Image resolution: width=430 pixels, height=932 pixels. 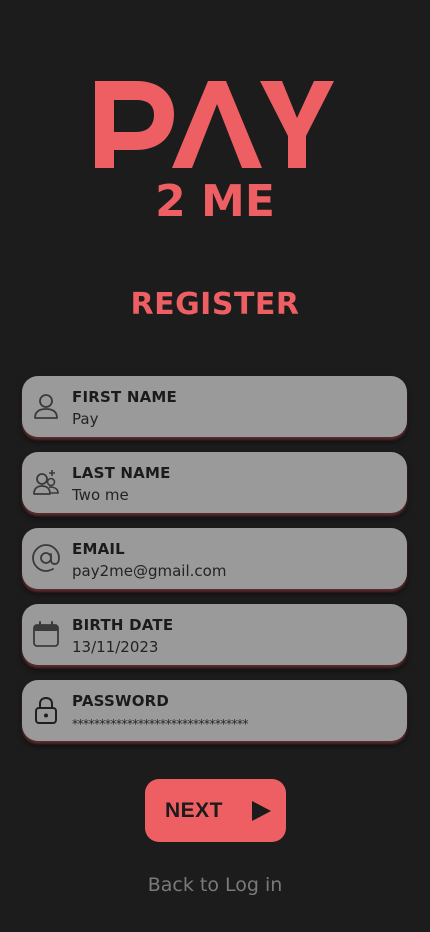 I want to click on add-user-icon, so click(x=46, y=482).